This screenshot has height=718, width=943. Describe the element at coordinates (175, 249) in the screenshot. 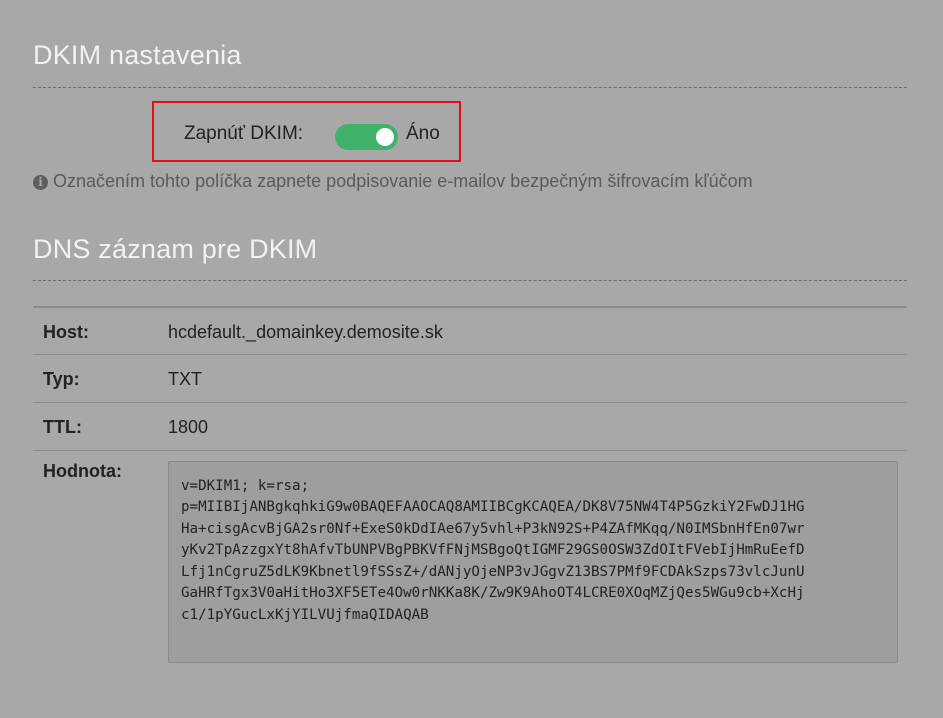

I see `dns-record-title: DNS záznam pre DKIM` at that location.